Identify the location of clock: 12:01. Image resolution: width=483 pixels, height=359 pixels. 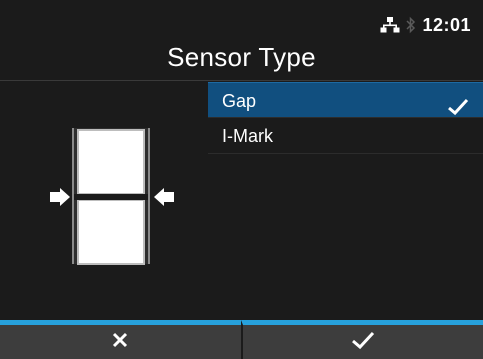
(446, 24).